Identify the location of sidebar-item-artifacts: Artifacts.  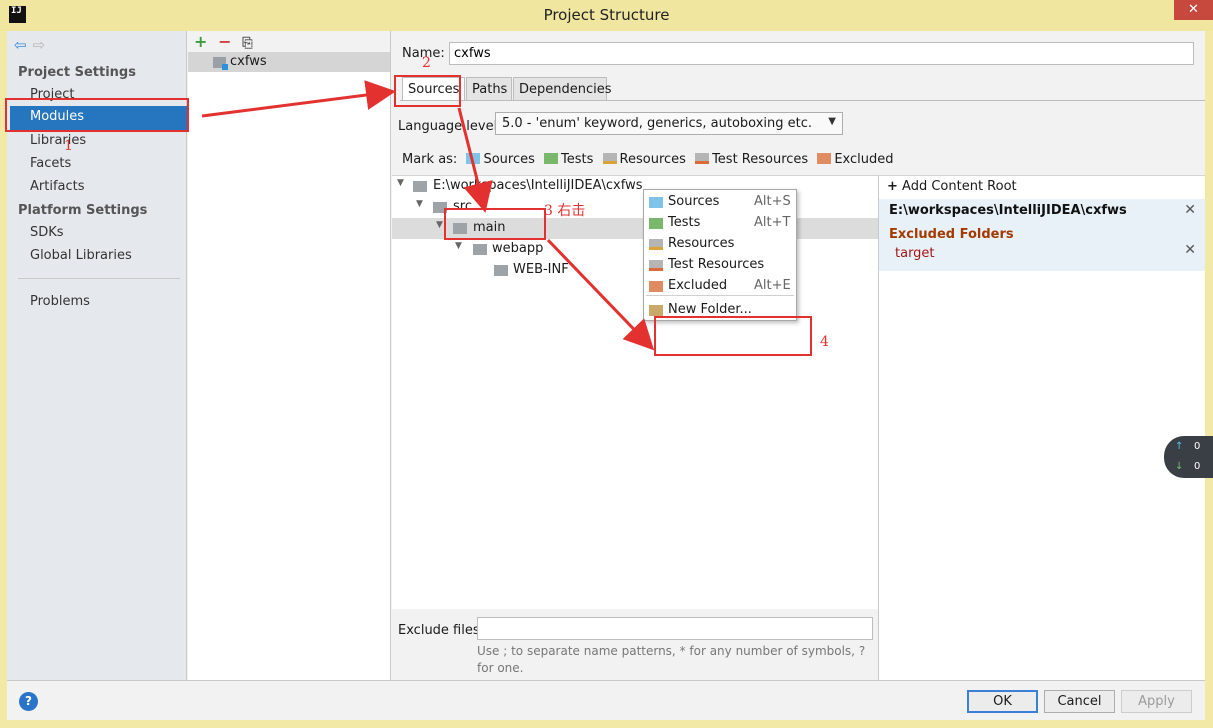
(57, 186).